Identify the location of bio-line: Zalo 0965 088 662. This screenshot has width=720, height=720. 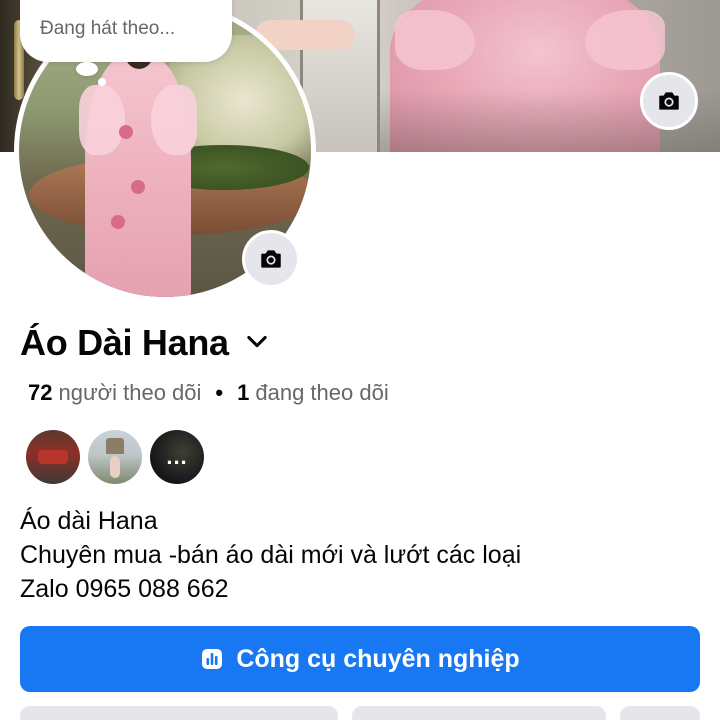
(124, 589).